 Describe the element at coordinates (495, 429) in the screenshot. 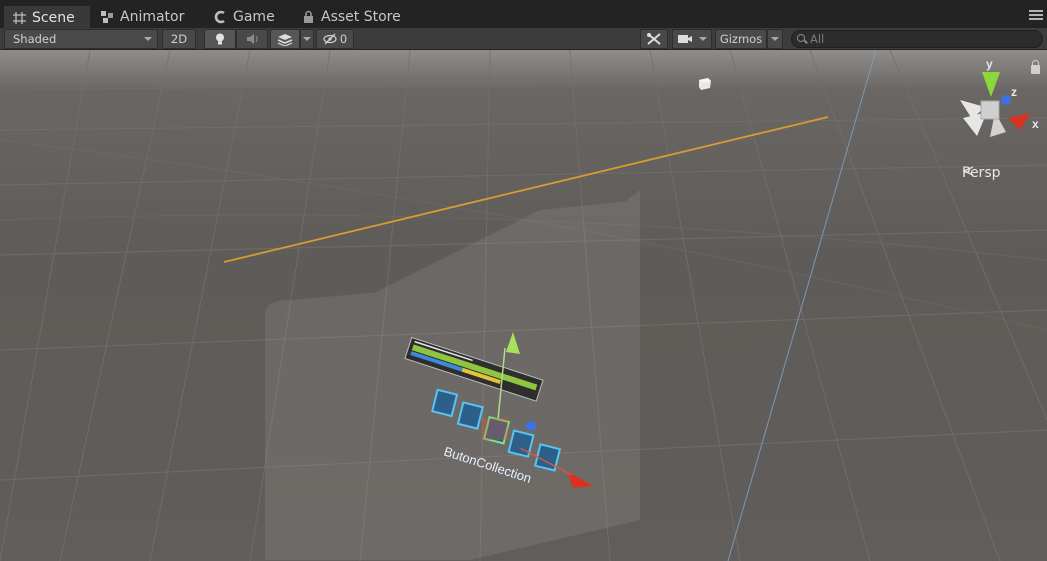

I see `selection-box` at that location.